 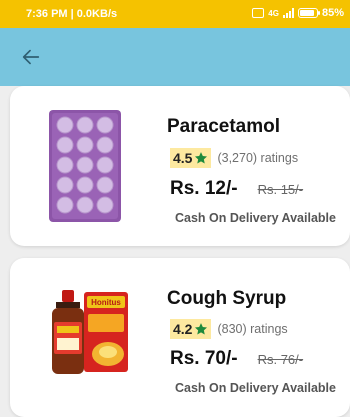 I want to click on battery-percent: 85%, so click(x=332, y=13).